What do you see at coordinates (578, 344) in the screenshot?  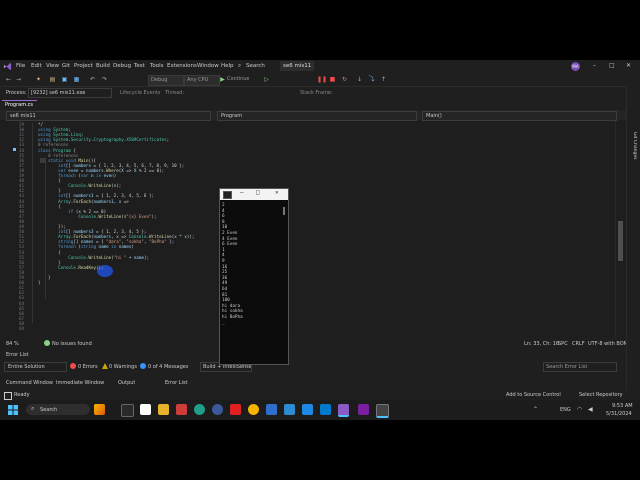 I see `line-endings: CRLF` at bounding box center [578, 344].